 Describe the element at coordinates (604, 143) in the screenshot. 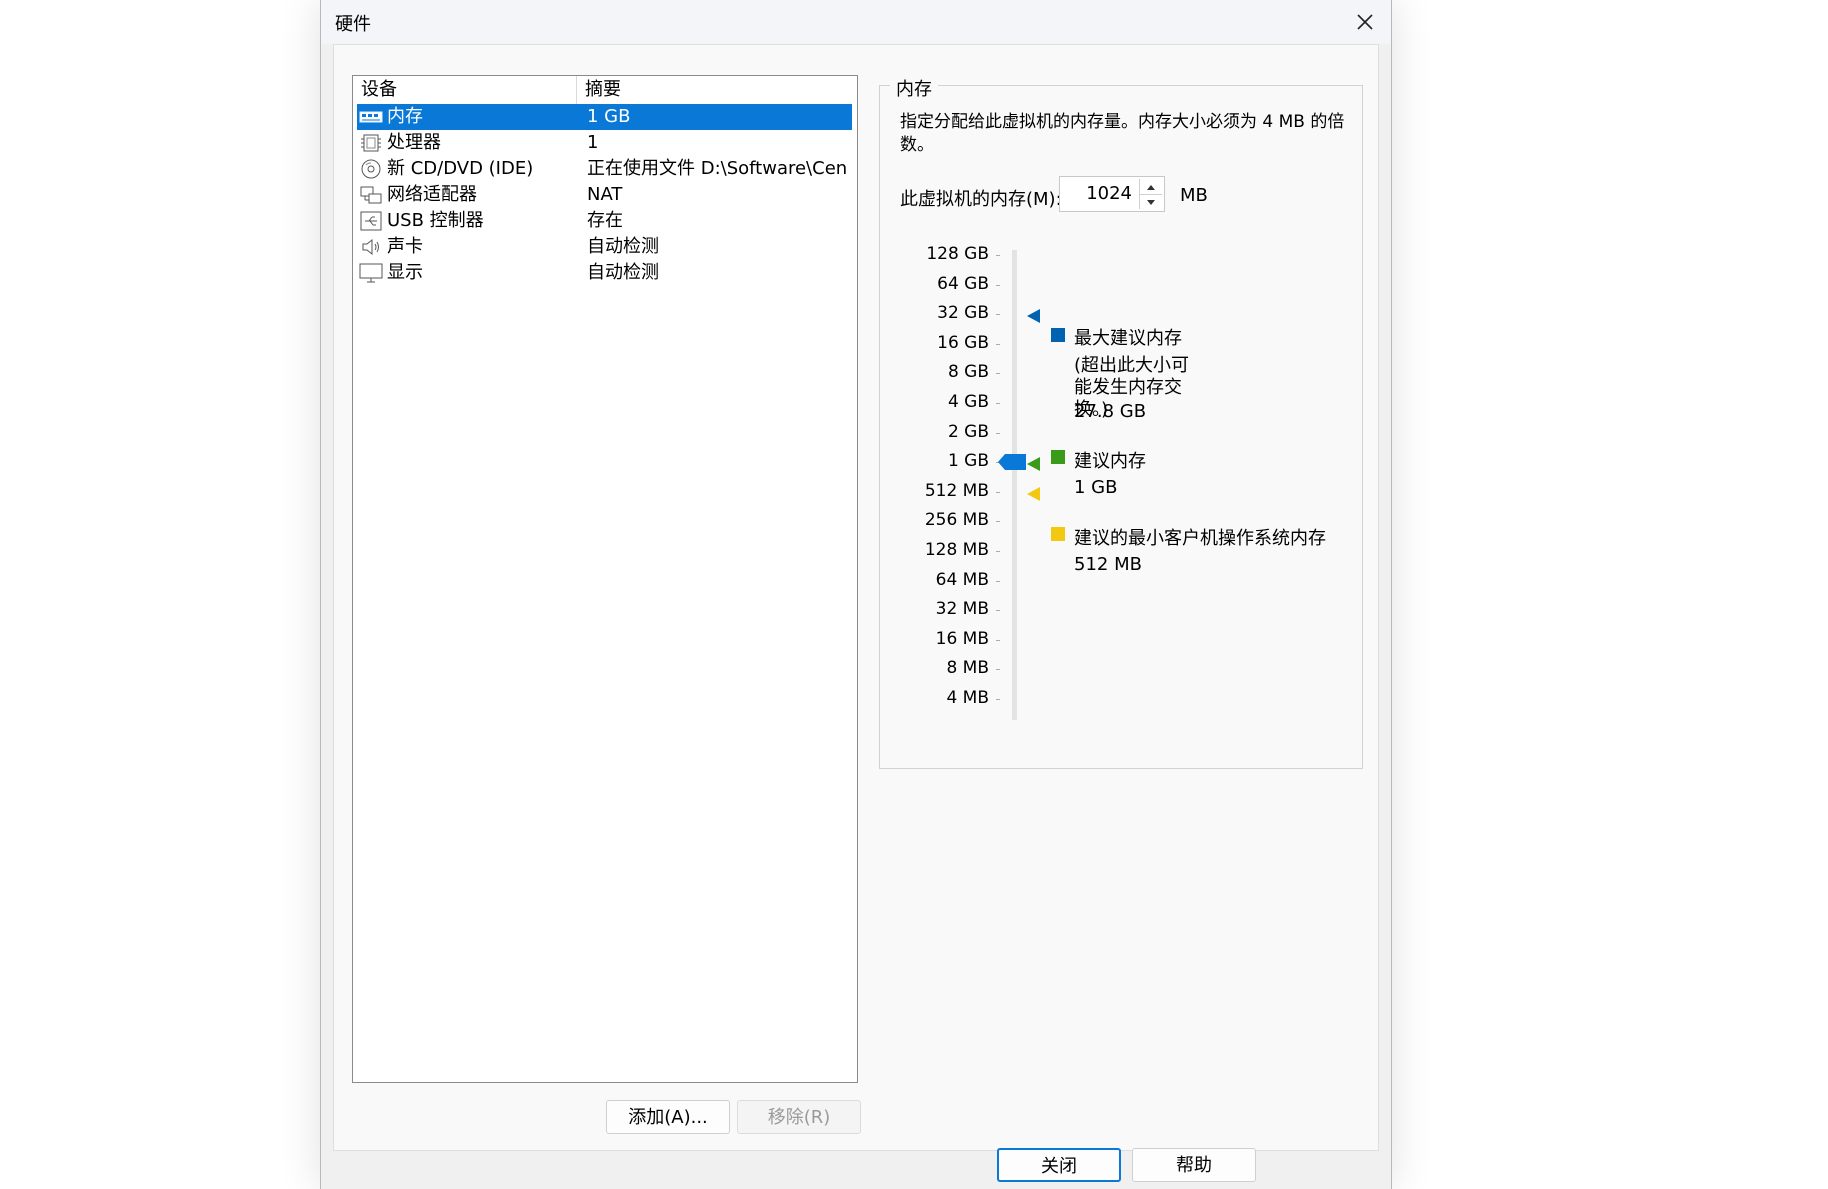

I see `device-row-processor: 处理器 1` at that location.